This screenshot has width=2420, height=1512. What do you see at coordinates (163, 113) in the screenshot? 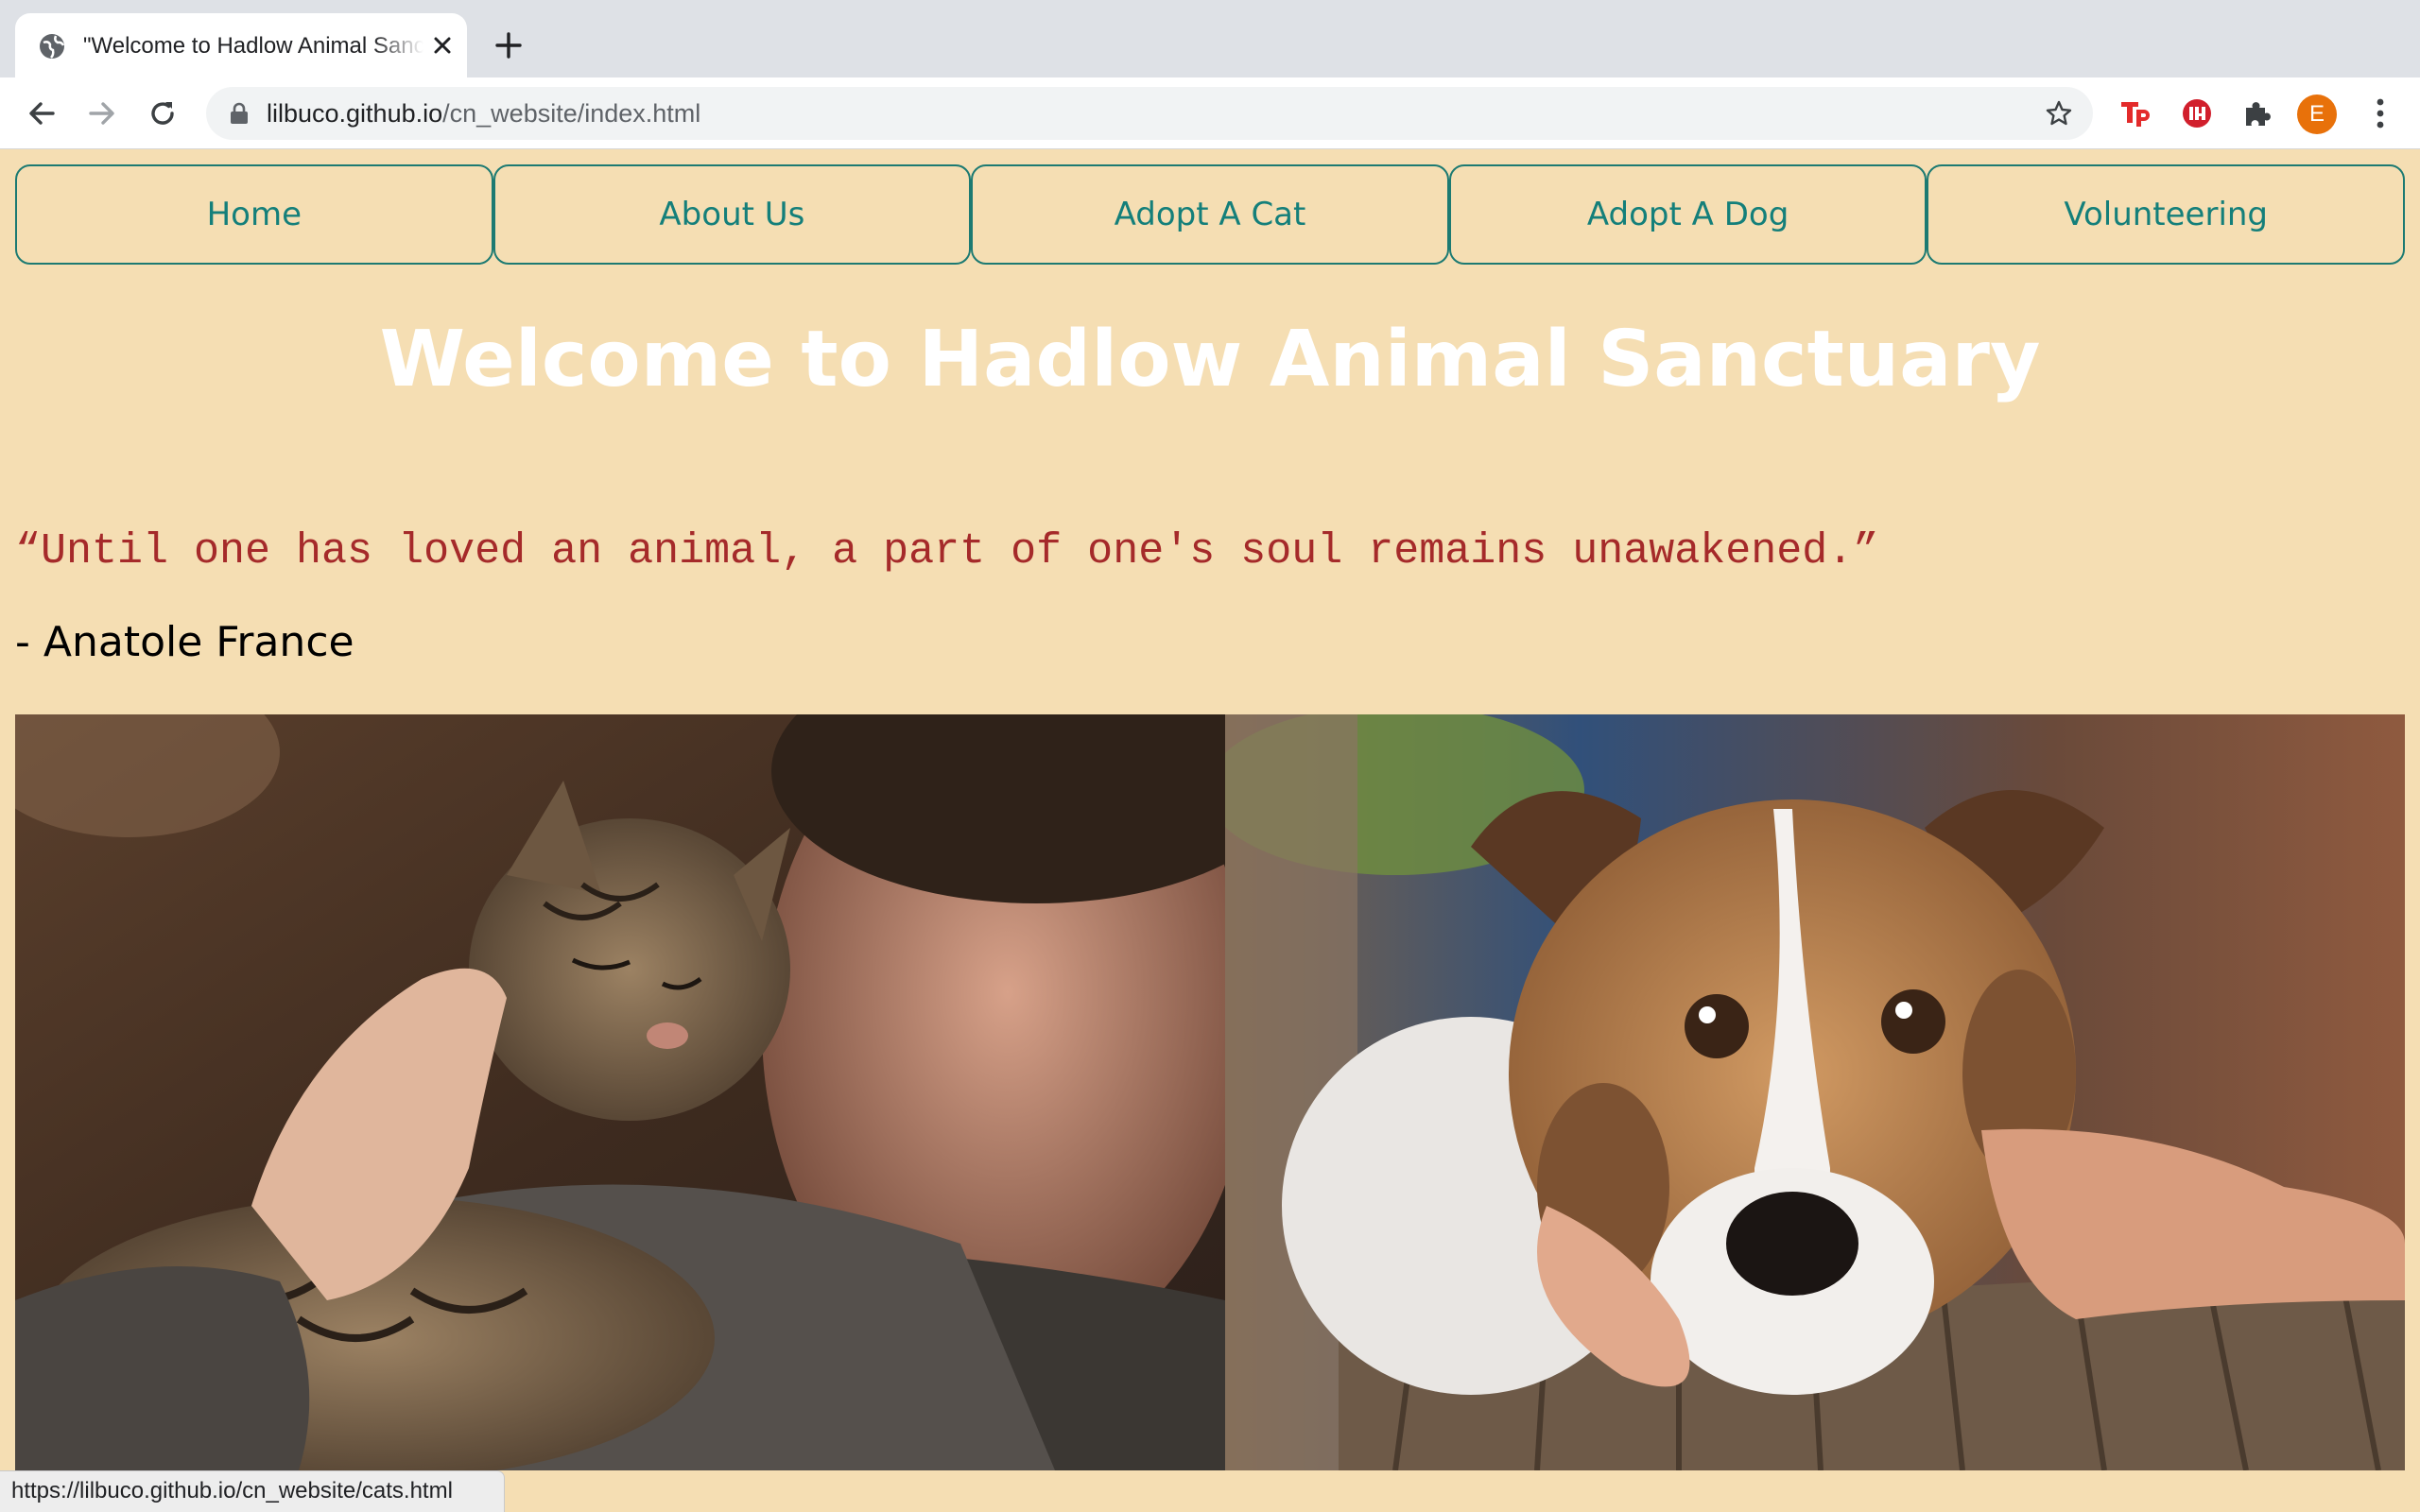
I see `reload-icon` at bounding box center [163, 113].